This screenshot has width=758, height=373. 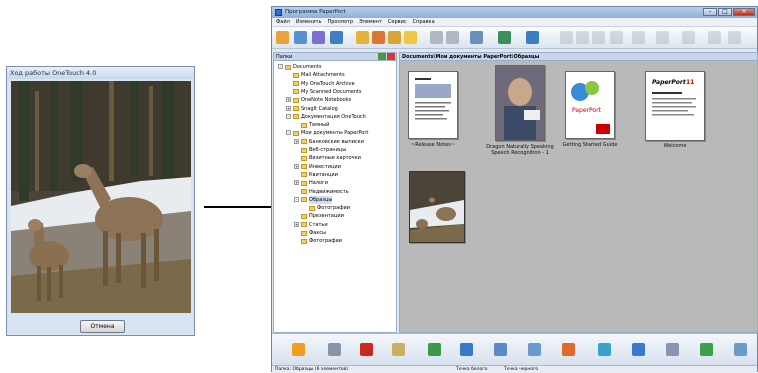 I want to click on tree-node: Квитанции, so click(x=319, y=175).